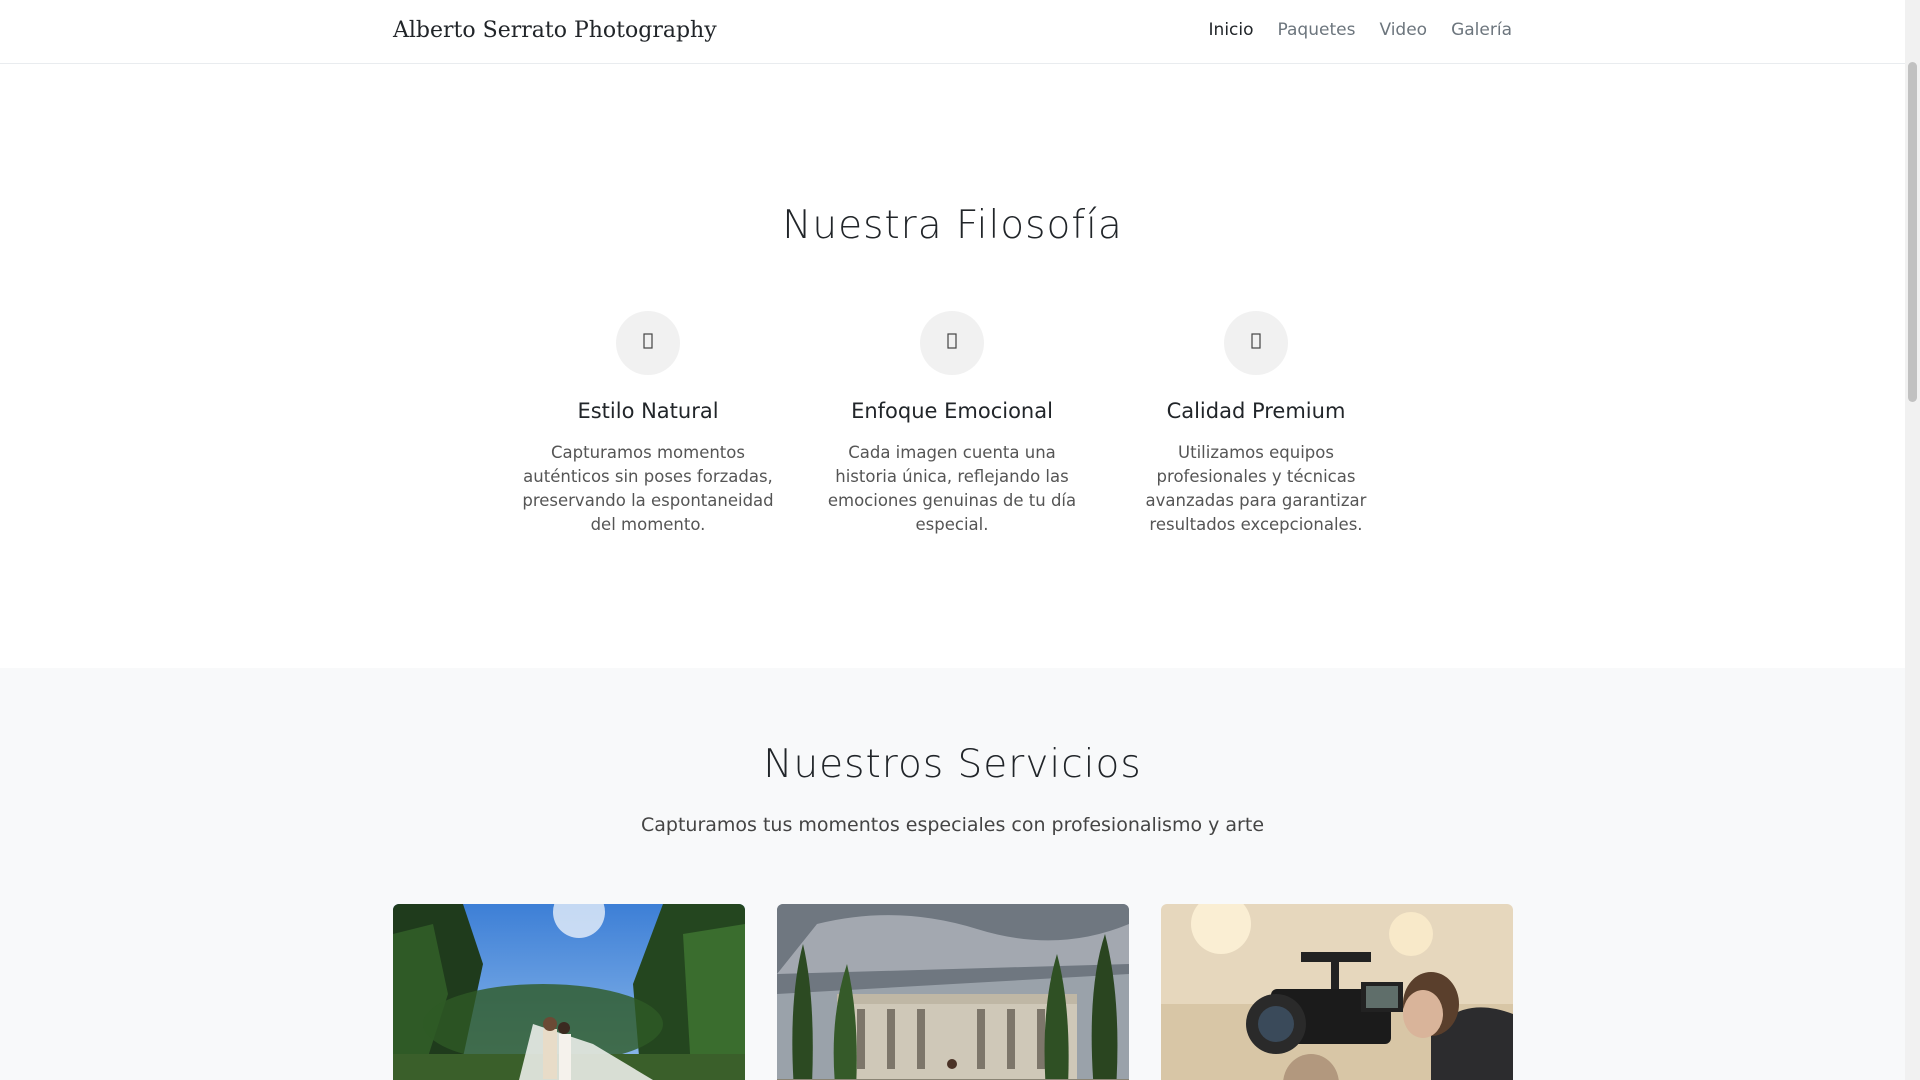 This screenshot has height=1080, width=1920. Describe the element at coordinates (1481, 30) in the screenshot. I see `nav-link-galeria: Galería` at that location.